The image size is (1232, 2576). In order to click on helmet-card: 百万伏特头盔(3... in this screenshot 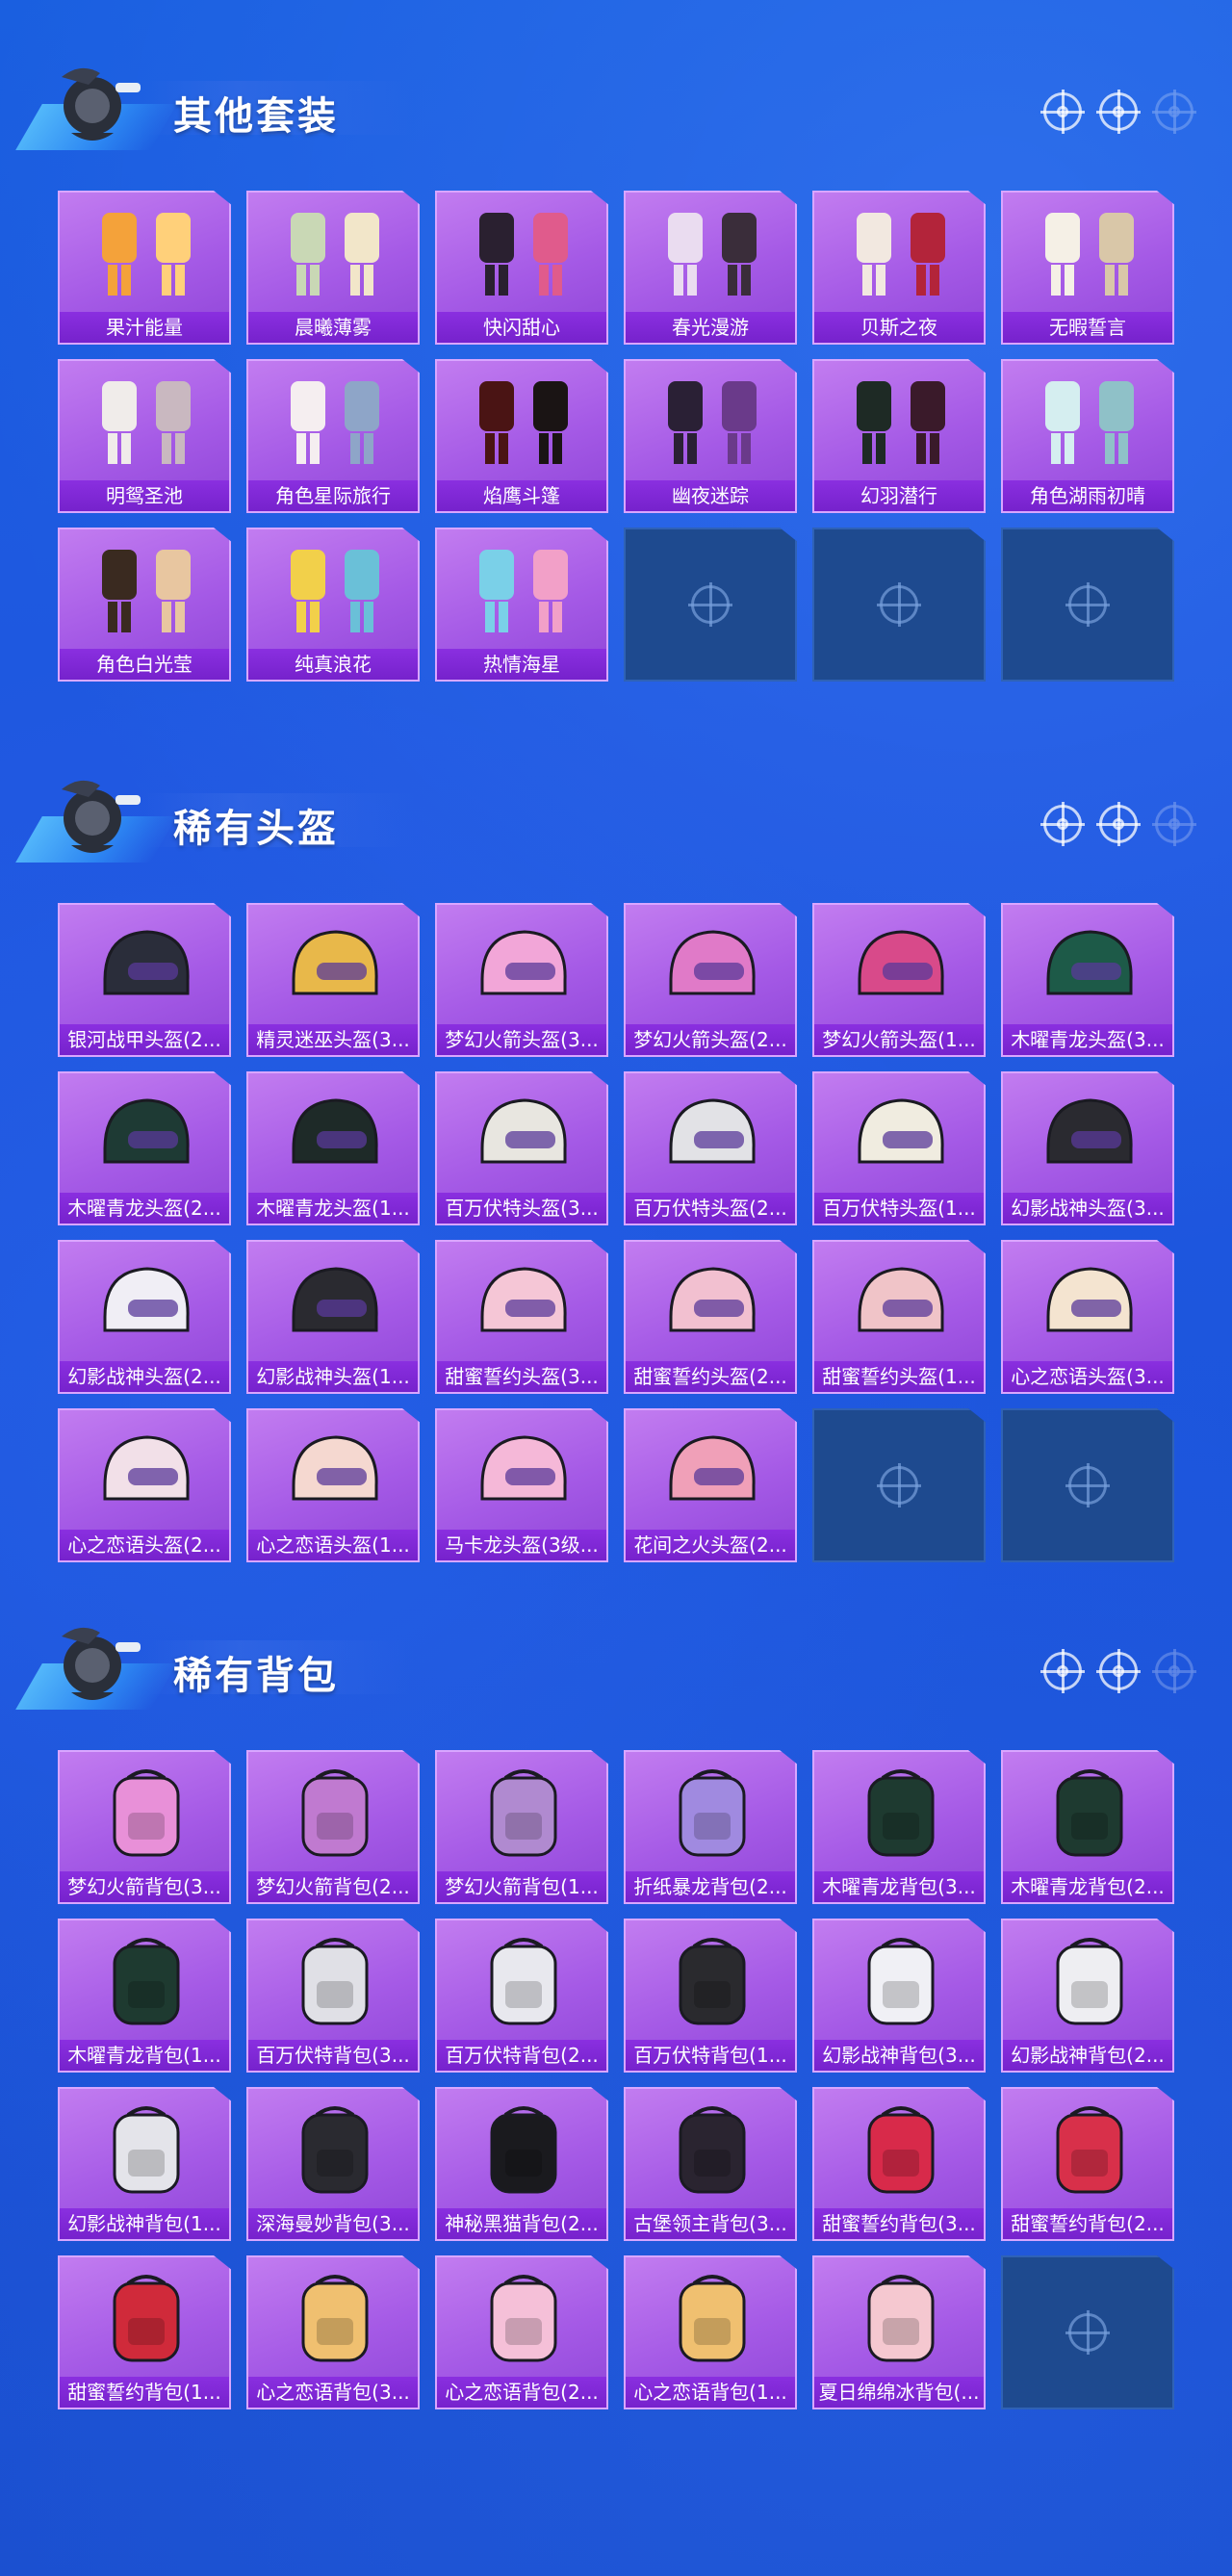, I will do `click(521, 1148)`.